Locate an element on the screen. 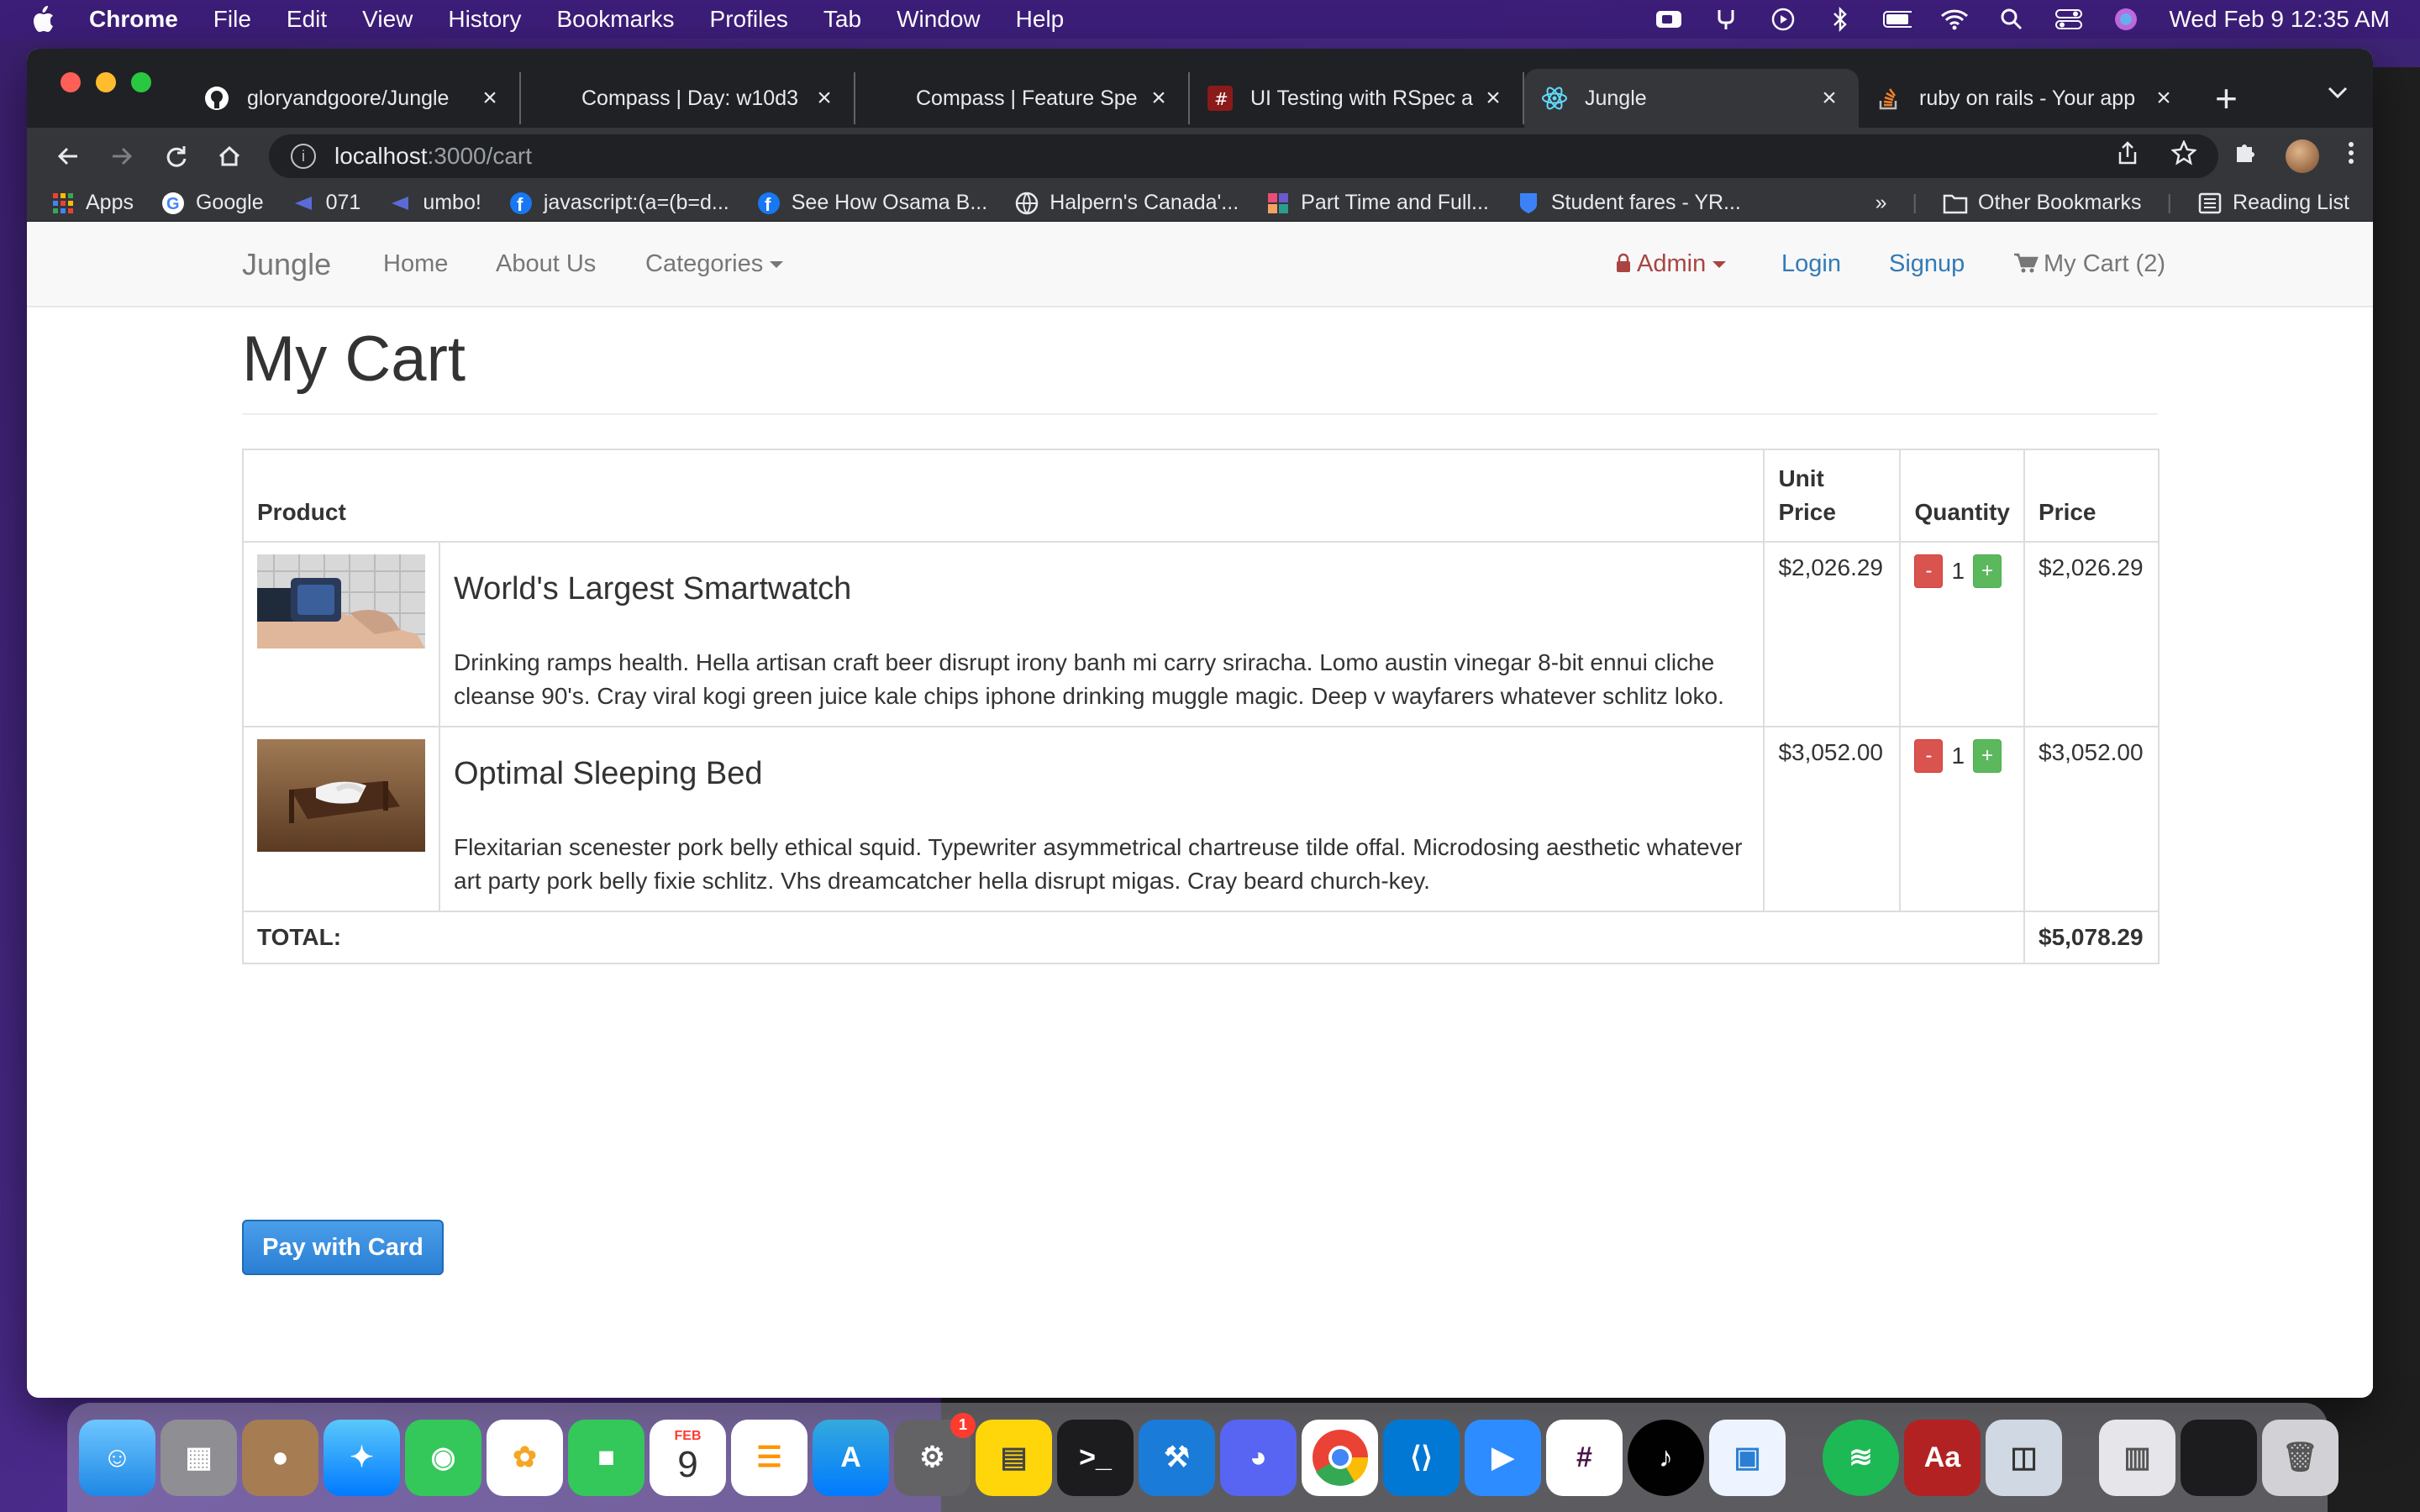 This screenshot has height=1512, width=2420. trash-icon: 🗑 is located at coordinates (2300, 1457).